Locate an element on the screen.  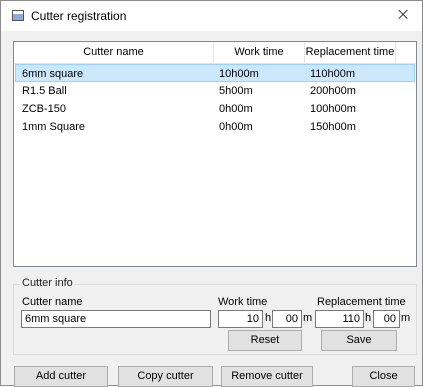
cell-work-time: 10h00m is located at coordinates (239, 74).